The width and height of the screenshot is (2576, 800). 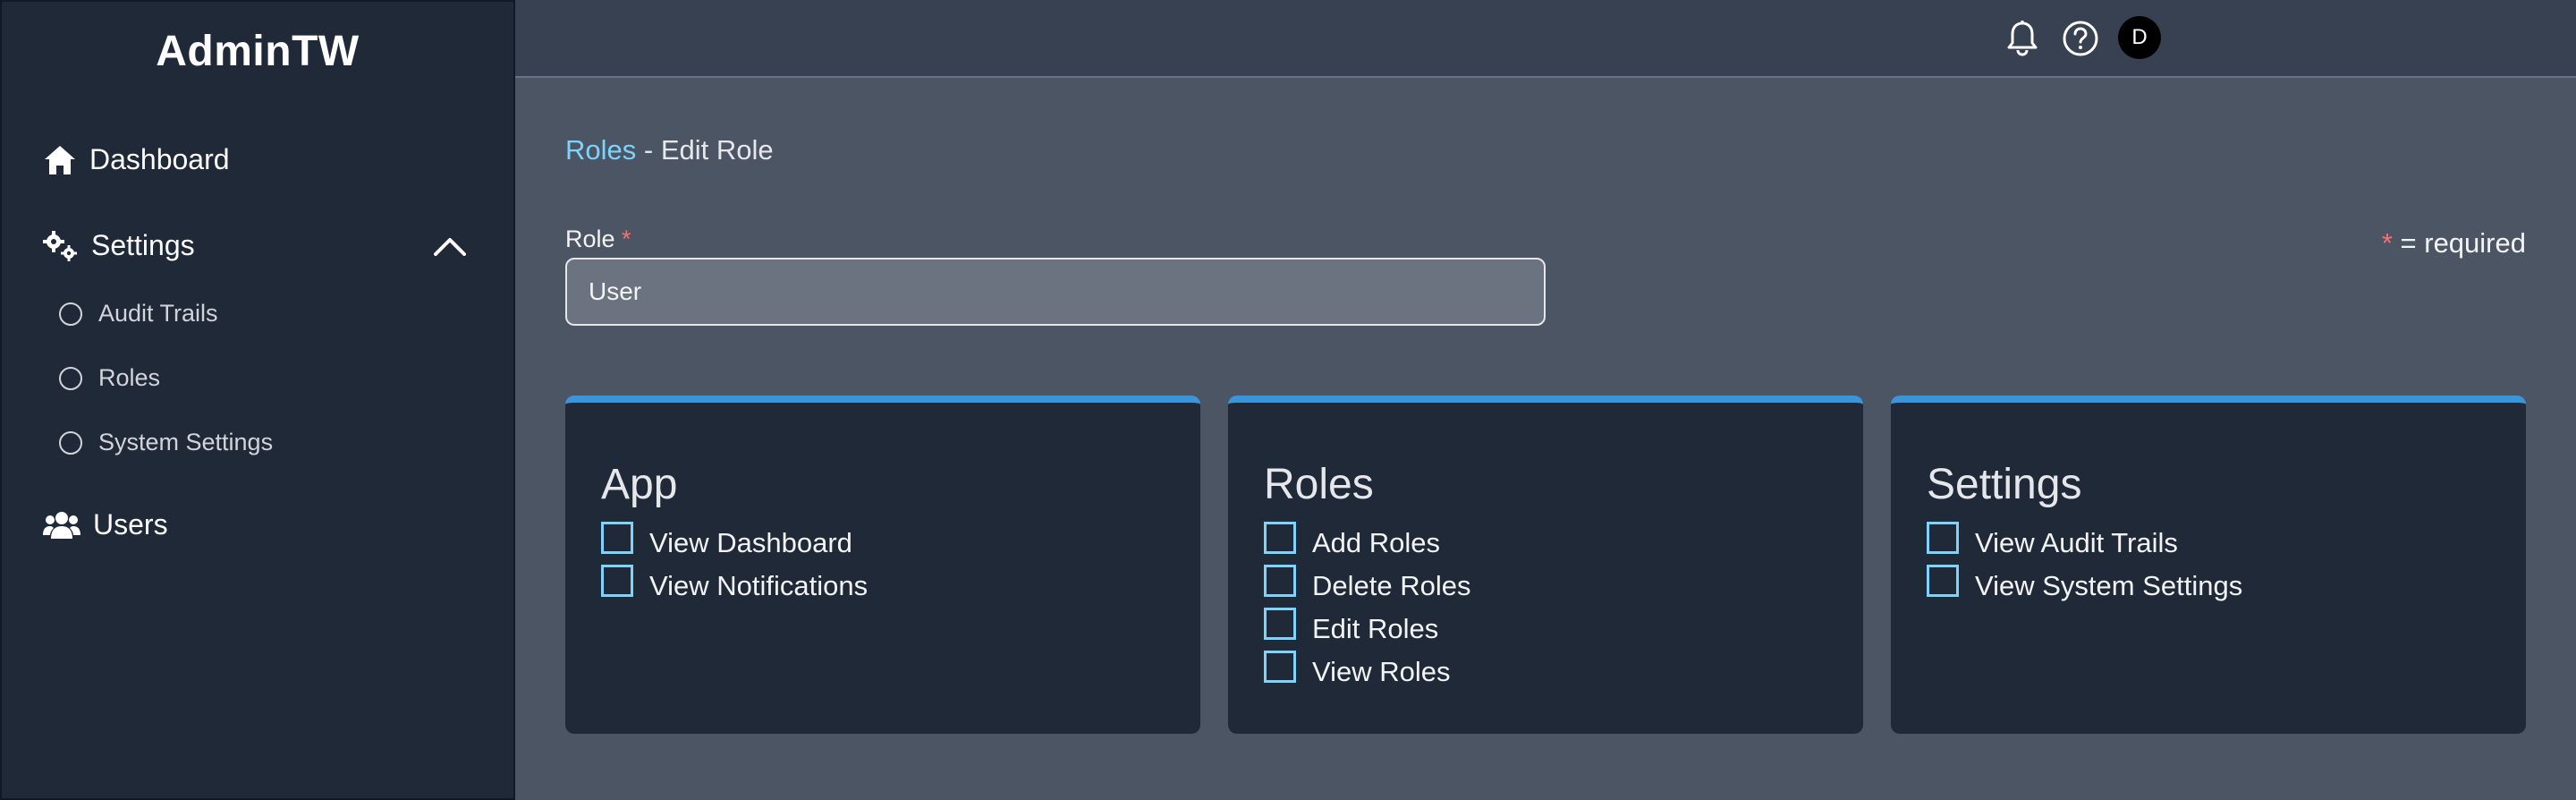 I want to click on permission-view-roles: View Roles, so click(x=1545, y=672).